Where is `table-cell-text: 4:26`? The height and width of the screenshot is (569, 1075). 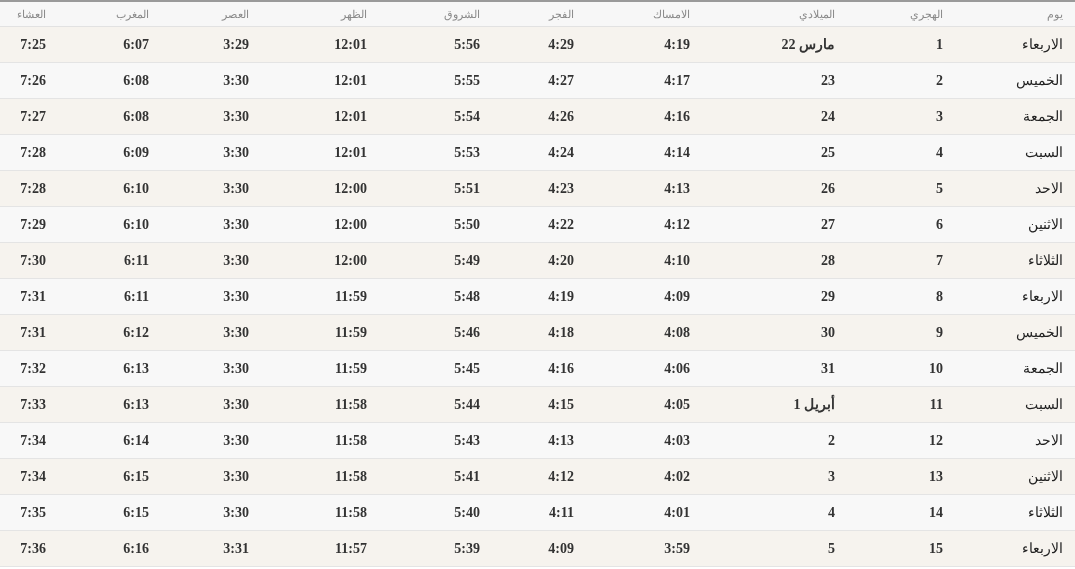
table-cell-text: 4:26 is located at coordinates (561, 117).